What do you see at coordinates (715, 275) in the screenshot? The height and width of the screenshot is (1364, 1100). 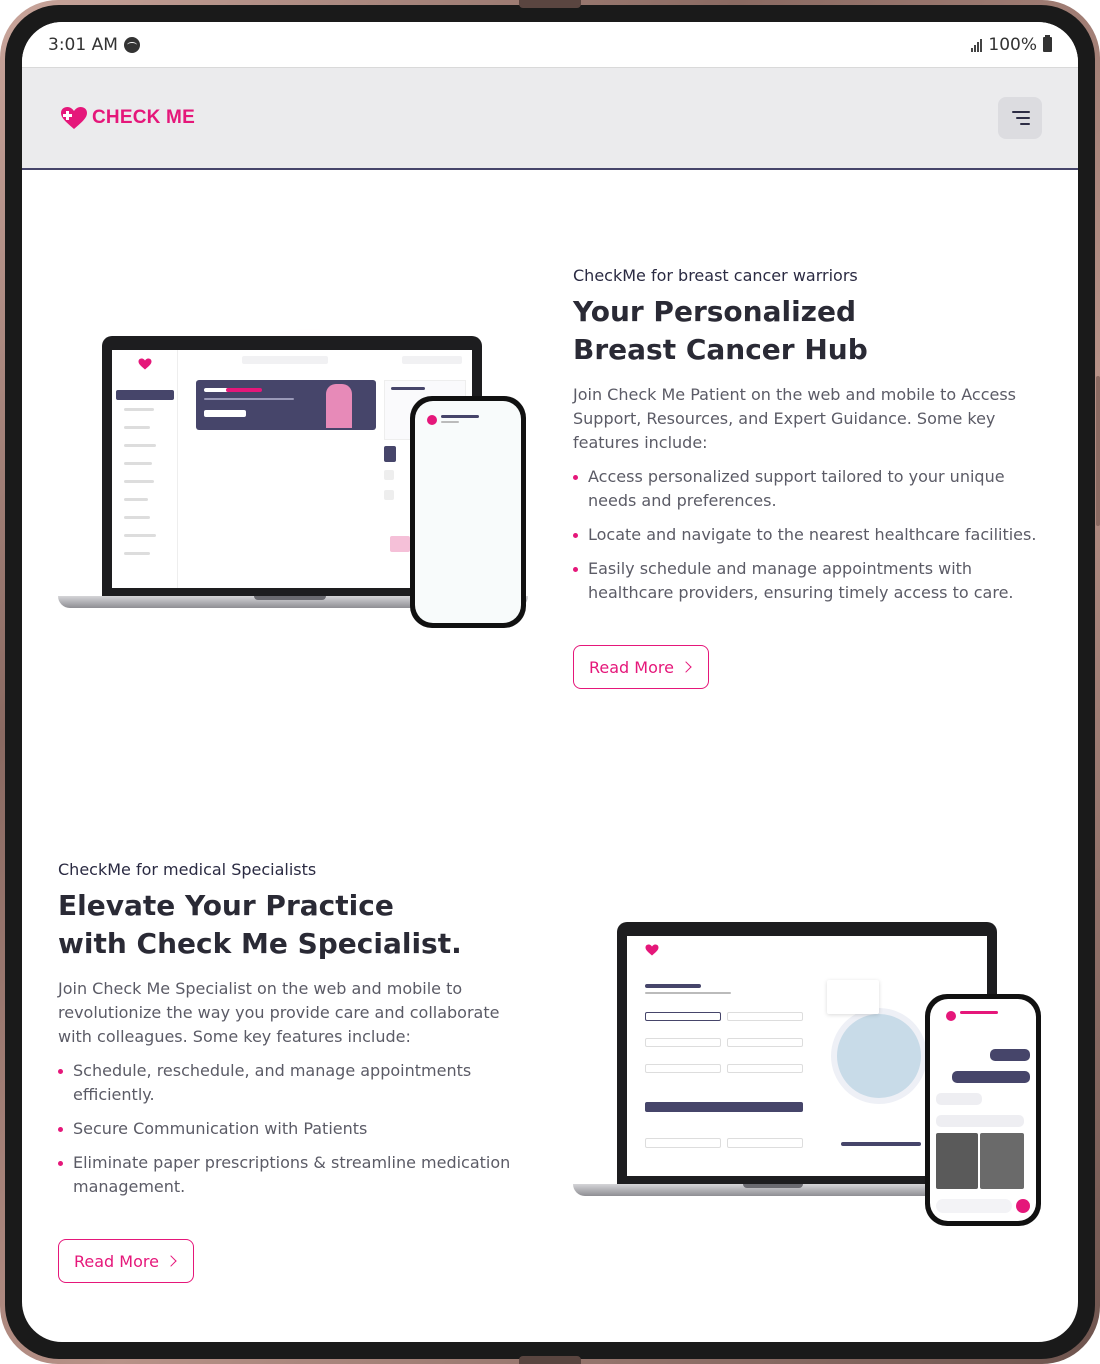 I see `patient-eyebrow: CheckMe for breast cancer warriors` at bounding box center [715, 275].